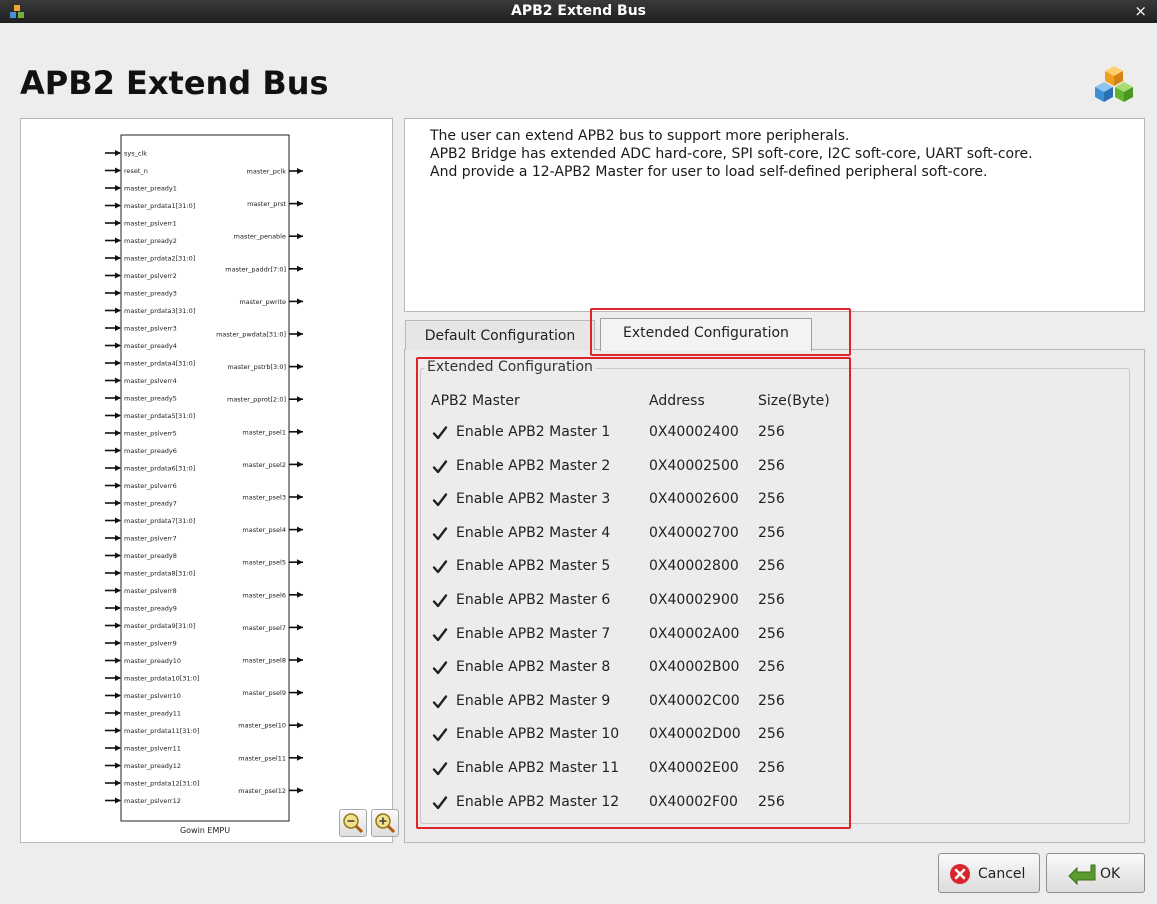  I want to click on left-pin-label: master_pready11, so click(152, 714).